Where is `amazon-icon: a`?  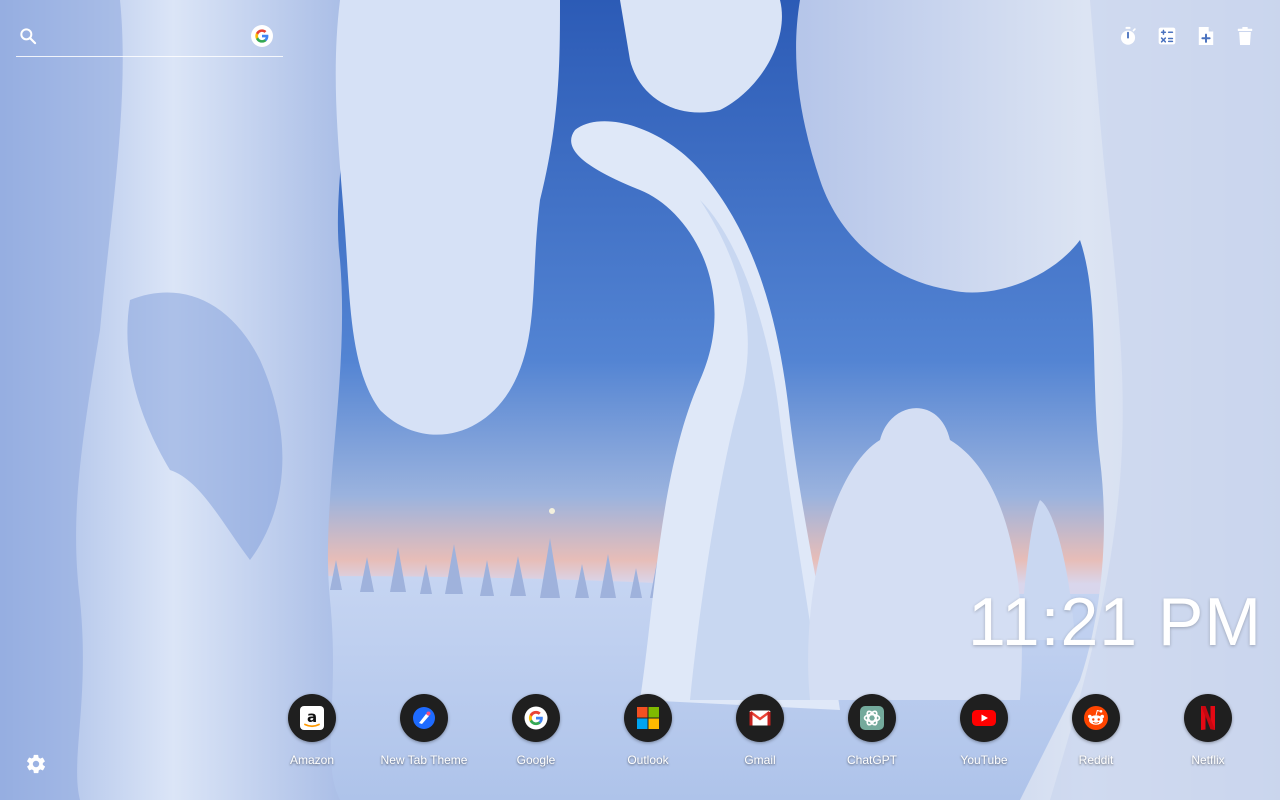
amazon-icon: a is located at coordinates (312, 718).